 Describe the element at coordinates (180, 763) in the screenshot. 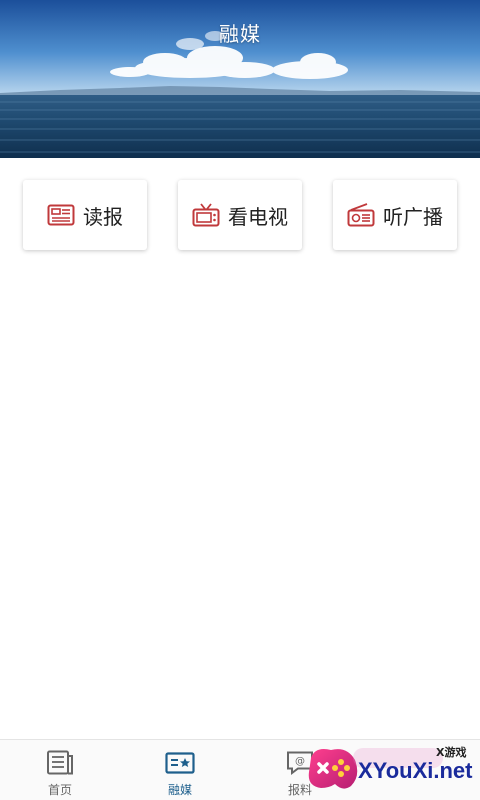

I see `media-star-icon` at that location.